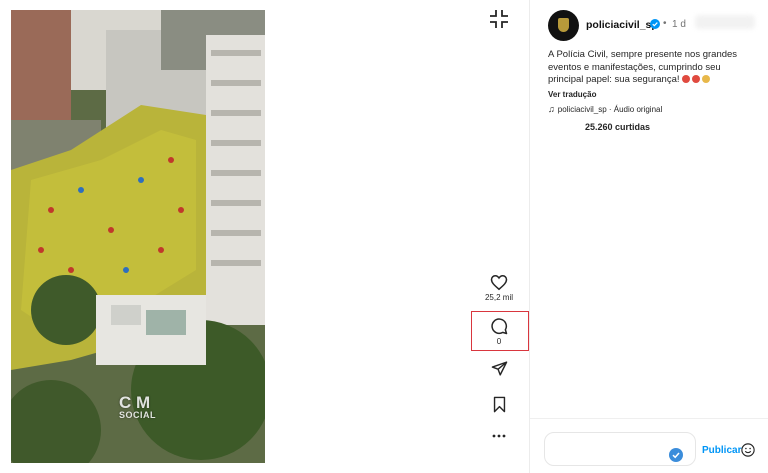 The height and width of the screenshot is (473, 768). Describe the element at coordinates (721, 450) in the screenshot. I see `publish-button: Publicar` at that location.